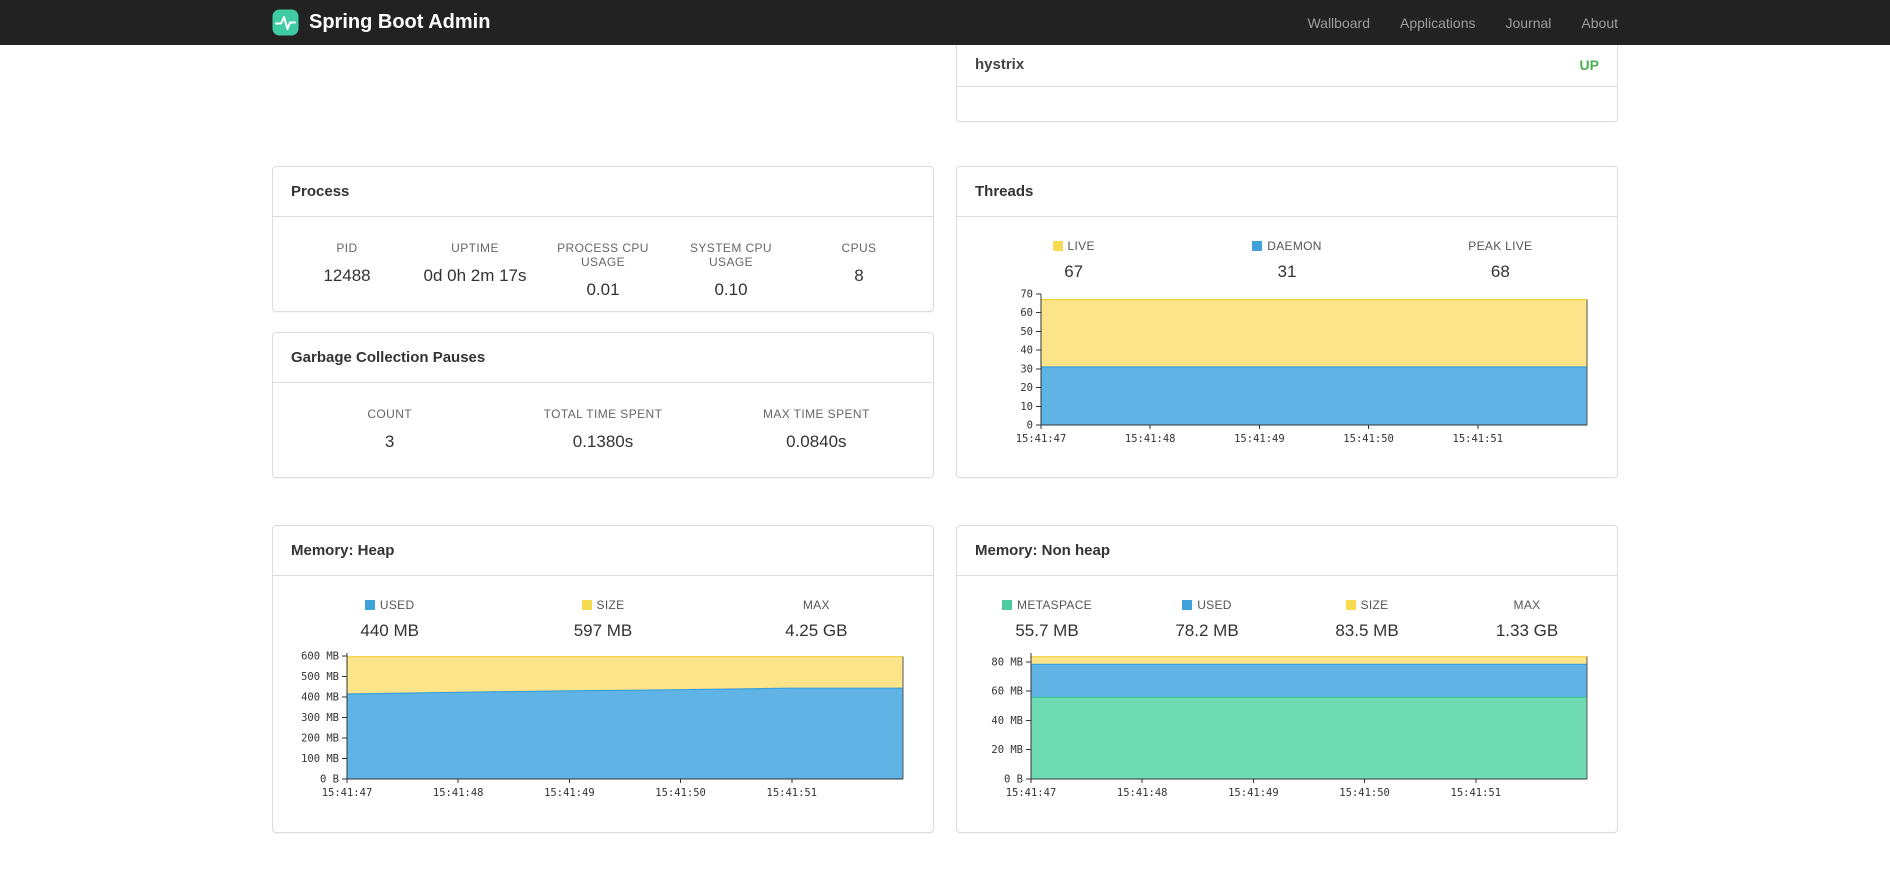 The width and height of the screenshot is (1890, 892). I want to click on legend-value: 68, so click(1500, 271).